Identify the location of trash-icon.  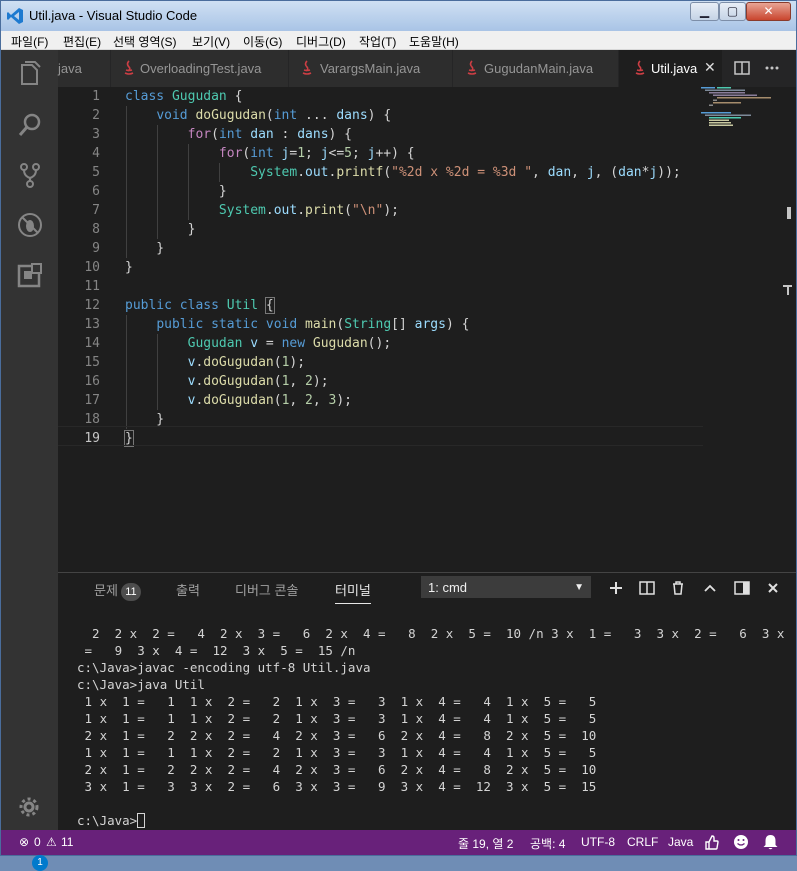
(678, 588).